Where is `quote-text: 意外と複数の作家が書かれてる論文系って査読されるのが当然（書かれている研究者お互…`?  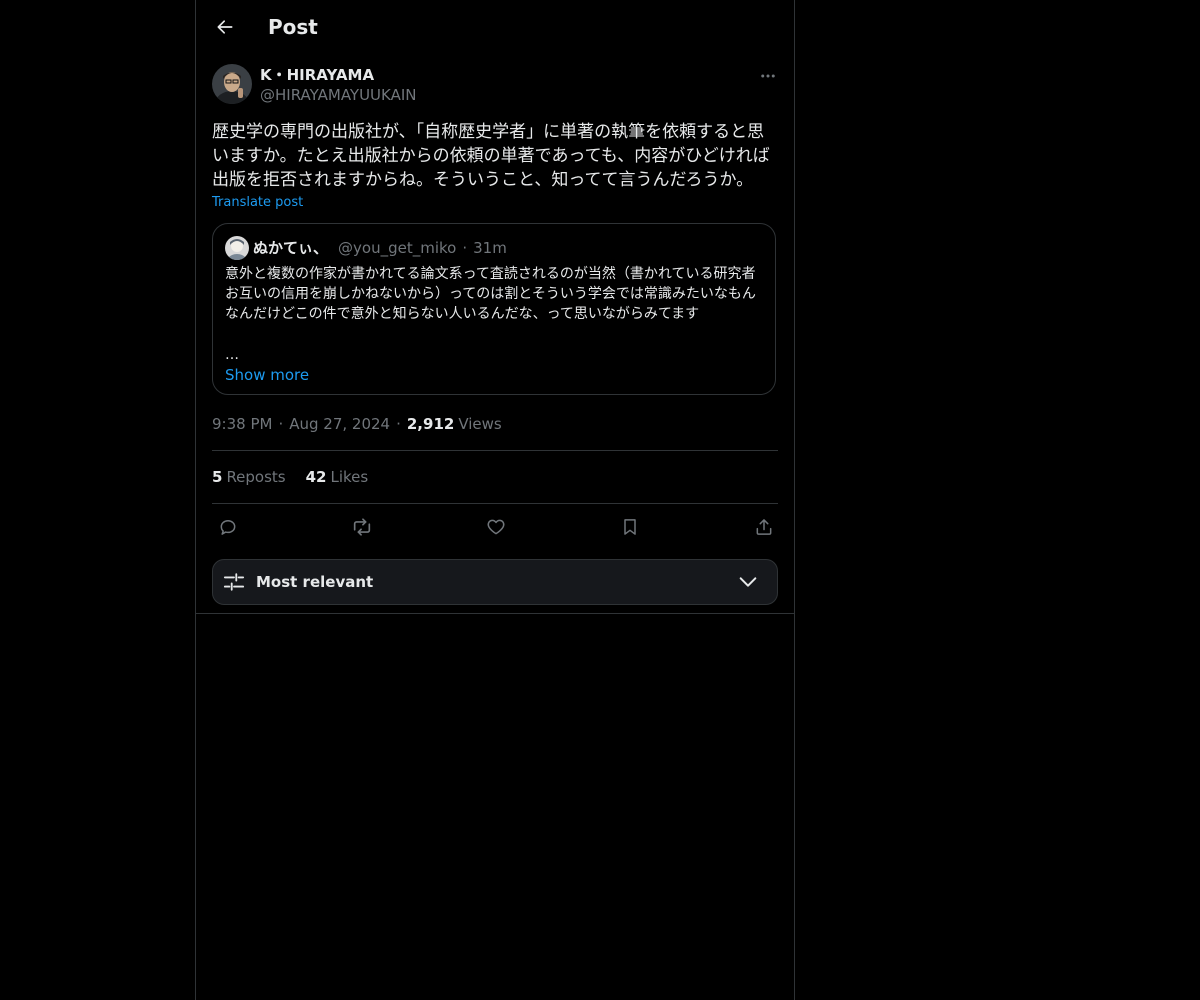
quote-text: 意外と複数の作家が書かれてる論文系って査読されるのが当然（書かれている研究者お互… is located at coordinates (490, 294).